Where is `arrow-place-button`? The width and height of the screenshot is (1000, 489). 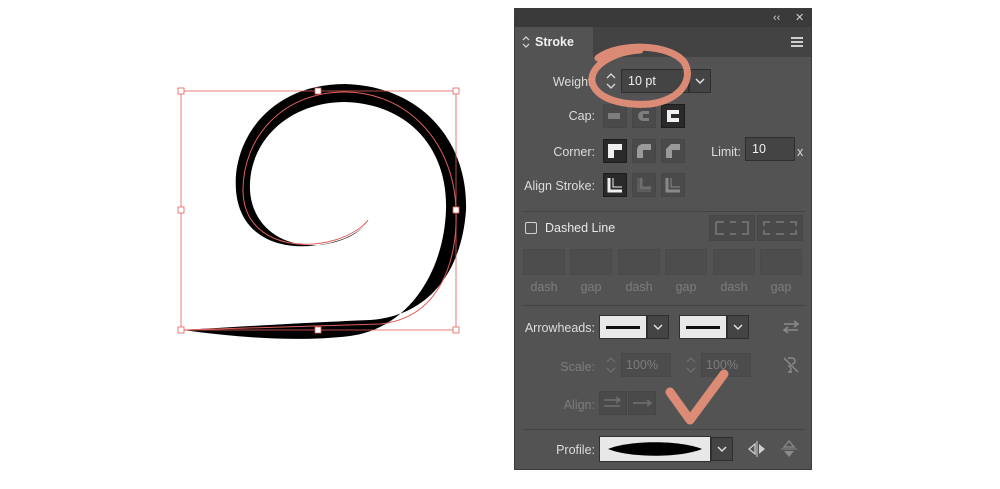
arrow-place-button is located at coordinates (642, 403).